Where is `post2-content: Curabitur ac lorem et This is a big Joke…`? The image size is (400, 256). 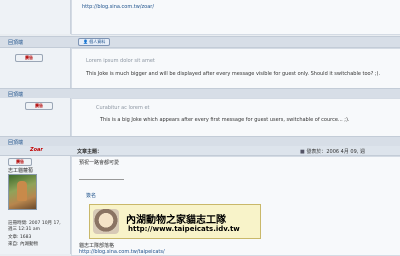
post2-content: Curabitur ac lorem et This is a big Joke… is located at coordinates (235, 118).